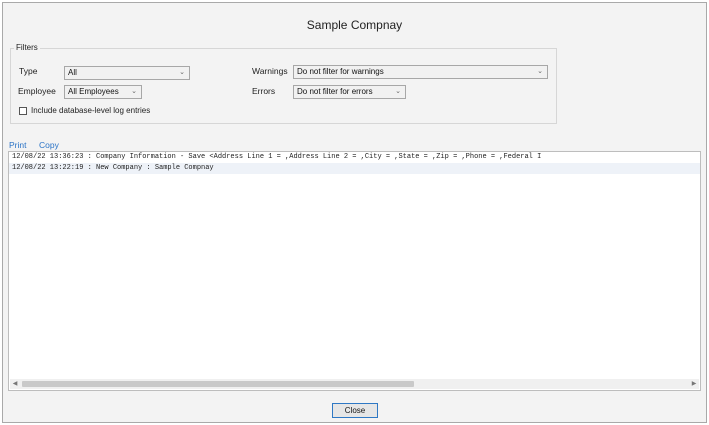 Image resolution: width=709 pixels, height=425 pixels. Describe the element at coordinates (340, 71) in the screenshot. I see `warnings-select-value: Do not filter for warnings` at that location.